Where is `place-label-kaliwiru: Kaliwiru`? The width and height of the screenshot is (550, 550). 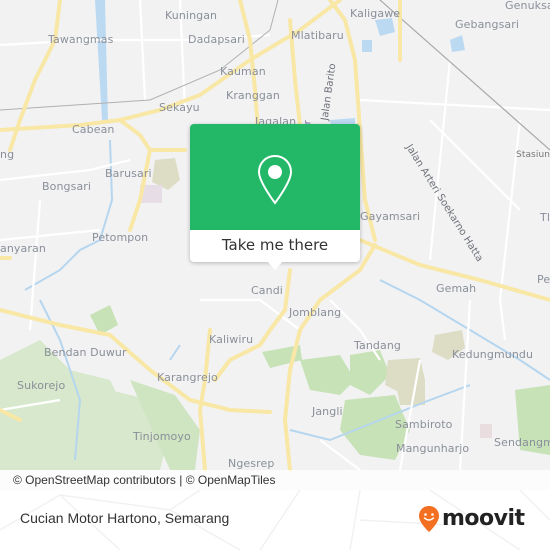
place-label-kaliwiru: Kaliwiru is located at coordinates (231, 339).